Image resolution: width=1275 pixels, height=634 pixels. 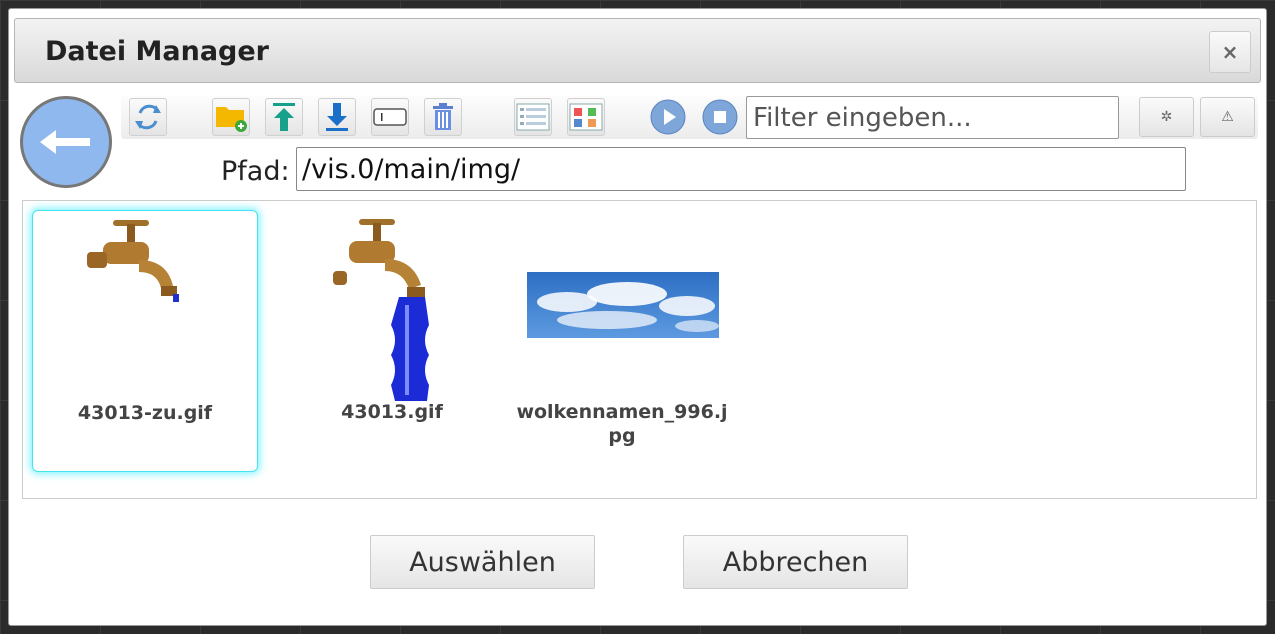 I want to click on upload-button, so click(x=284, y=117).